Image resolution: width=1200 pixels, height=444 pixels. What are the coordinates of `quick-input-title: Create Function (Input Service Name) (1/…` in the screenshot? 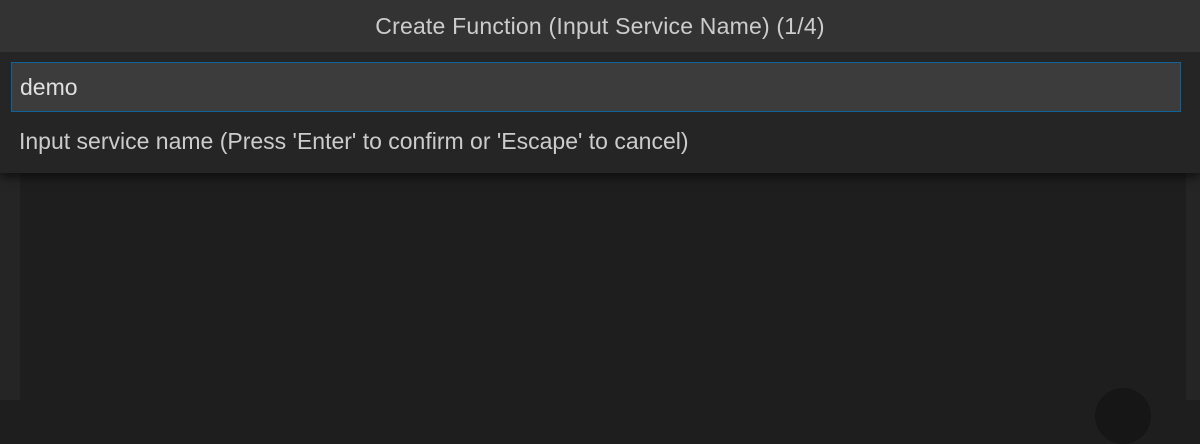 It's located at (600, 26).